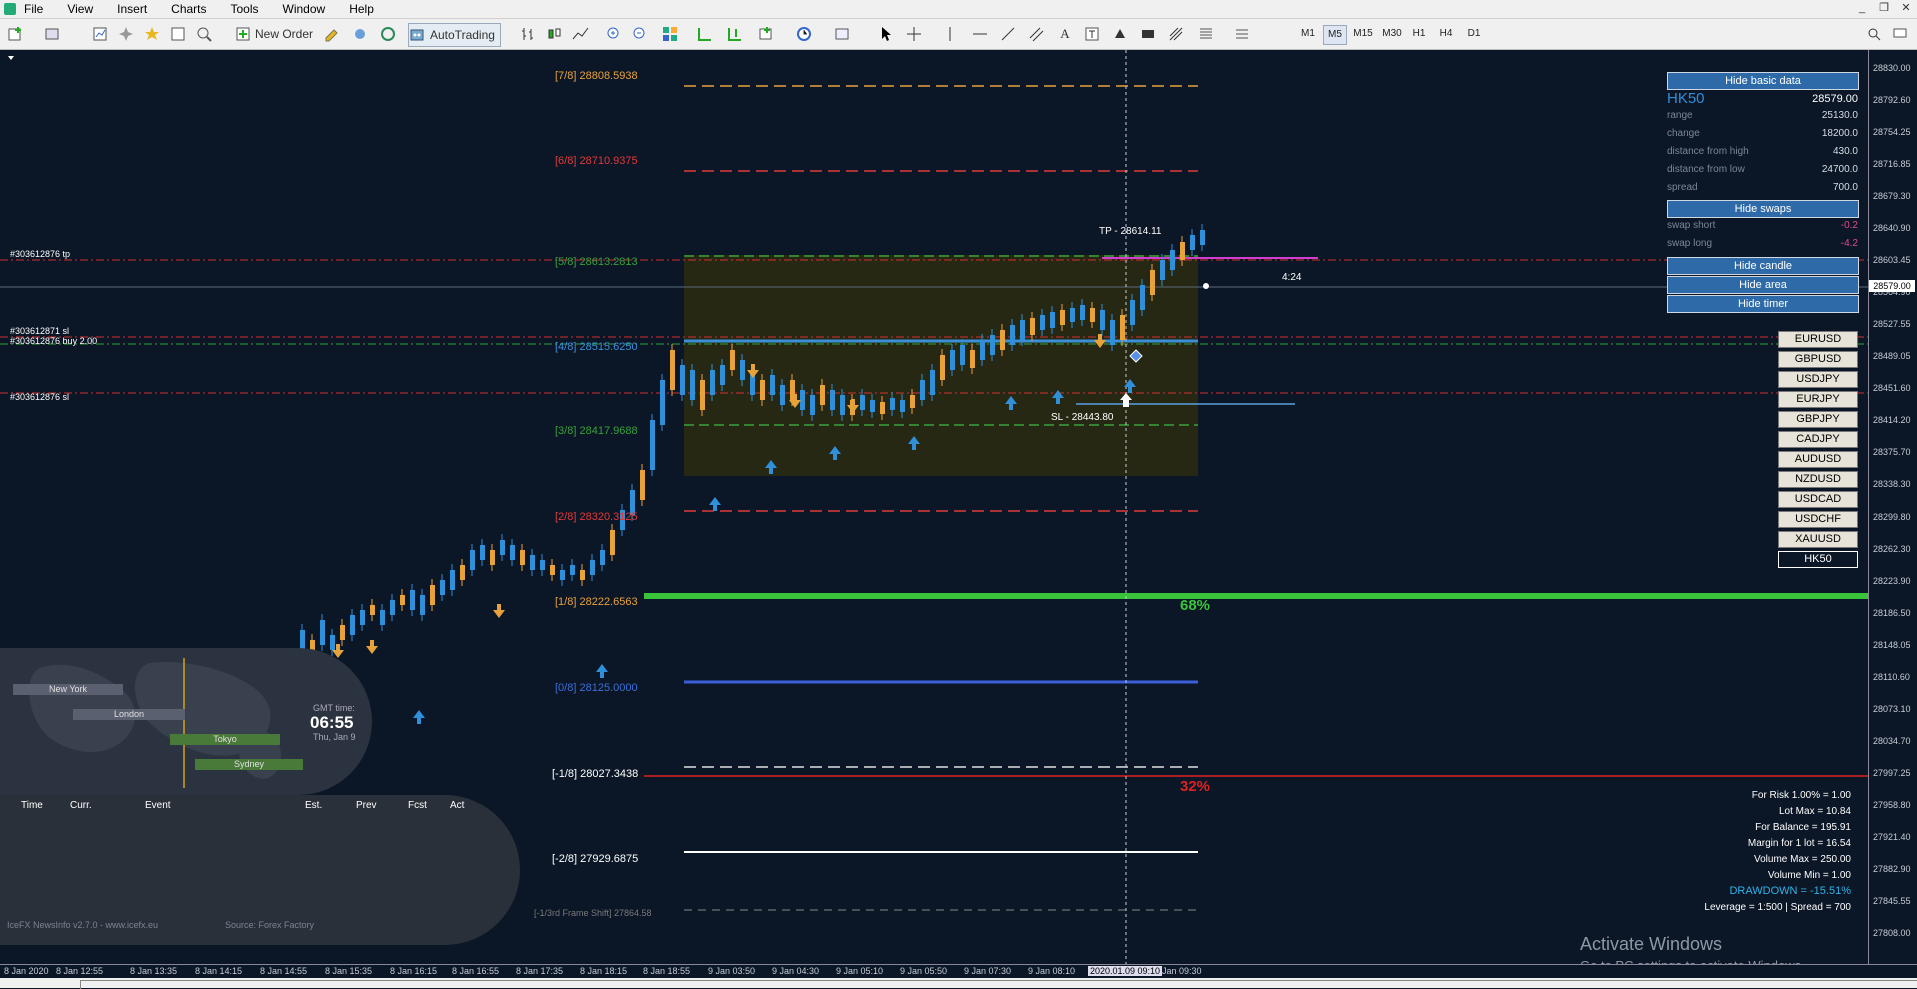 The image size is (1917, 989). Describe the element at coordinates (153, 34) in the screenshot. I see `favorites-icon` at that location.